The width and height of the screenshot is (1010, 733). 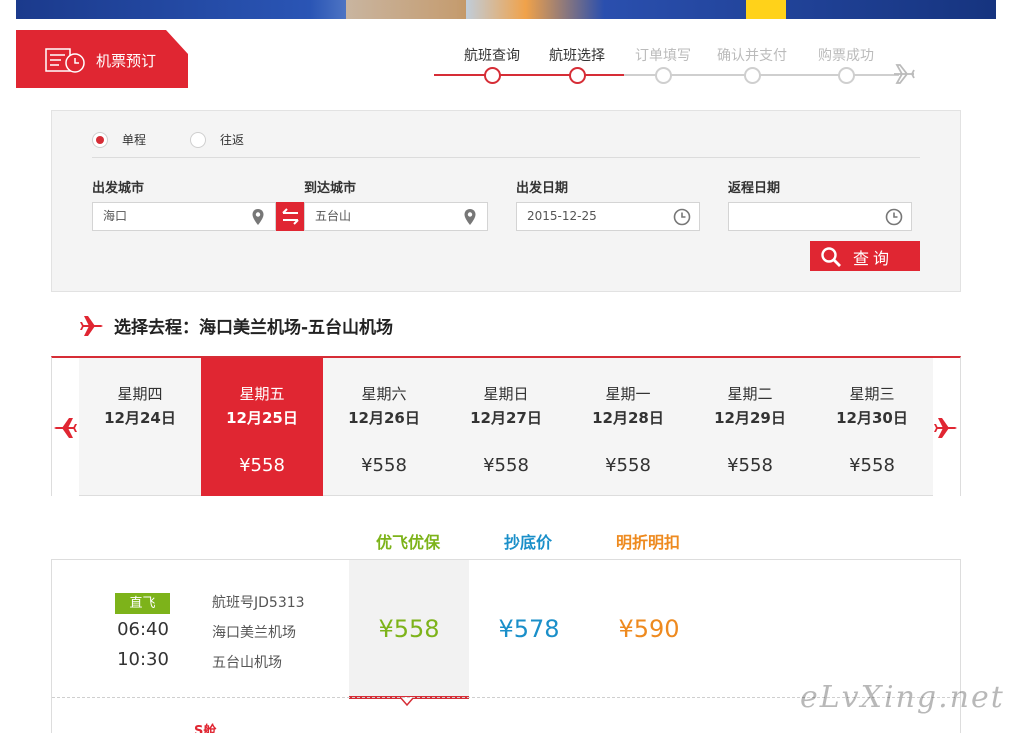 What do you see at coordinates (142, 603) in the screenshot?
I see `direct-flight-badge: 直飞` at bounding box center [142, 603].